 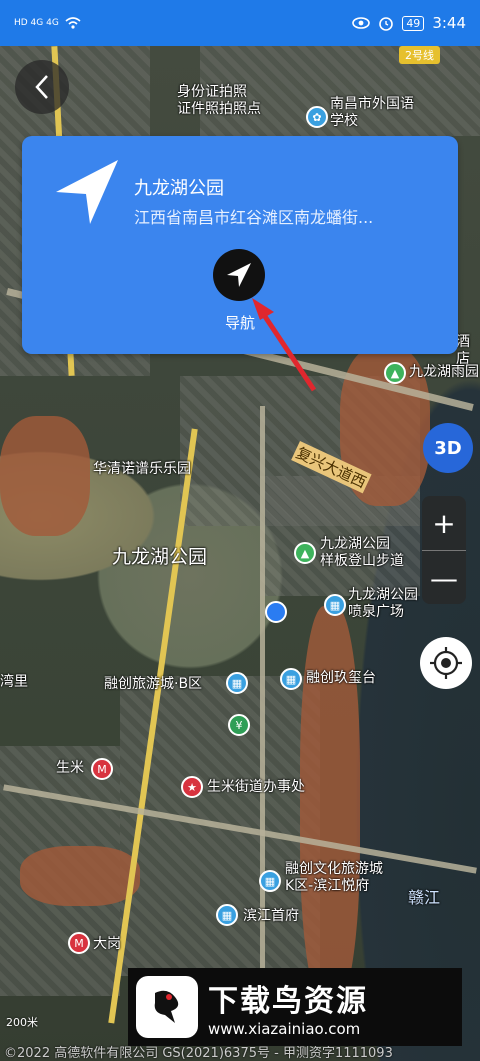 What do you see at coordinates (284, 1029) in the screenshot?
I see `watermark-url: www.xiazainiao.com` at bounding box center [284, 1029].